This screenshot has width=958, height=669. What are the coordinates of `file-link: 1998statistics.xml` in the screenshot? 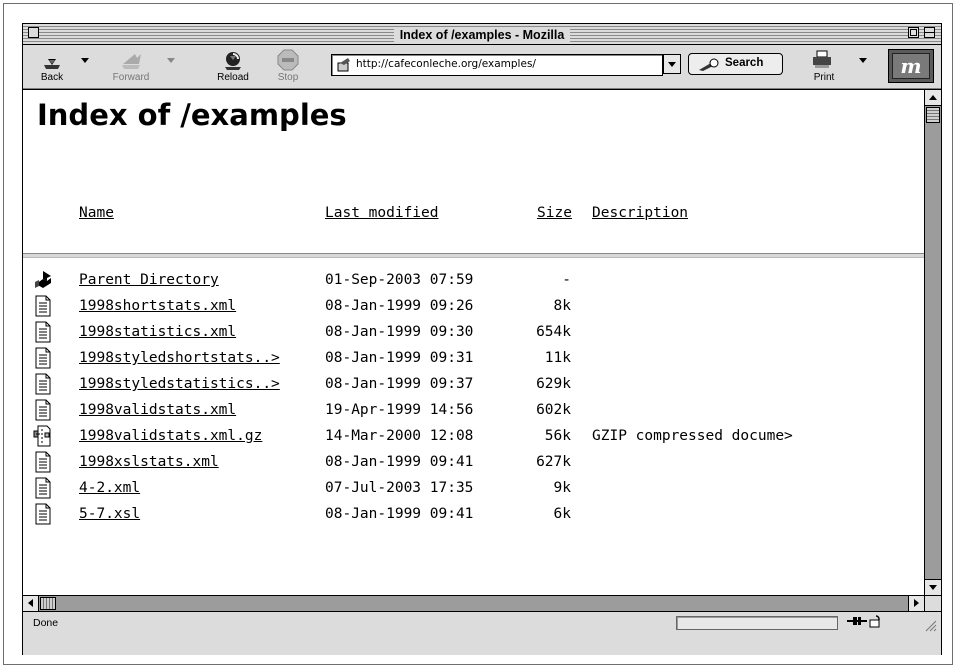 It's located at (157, 332).